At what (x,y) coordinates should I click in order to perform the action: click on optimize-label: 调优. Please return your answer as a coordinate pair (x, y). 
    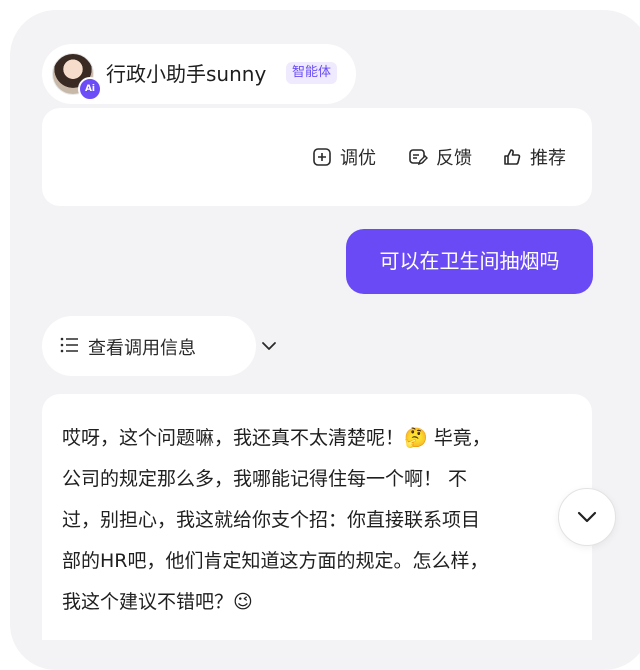
    Looking at the image, I should click on (358, 158).